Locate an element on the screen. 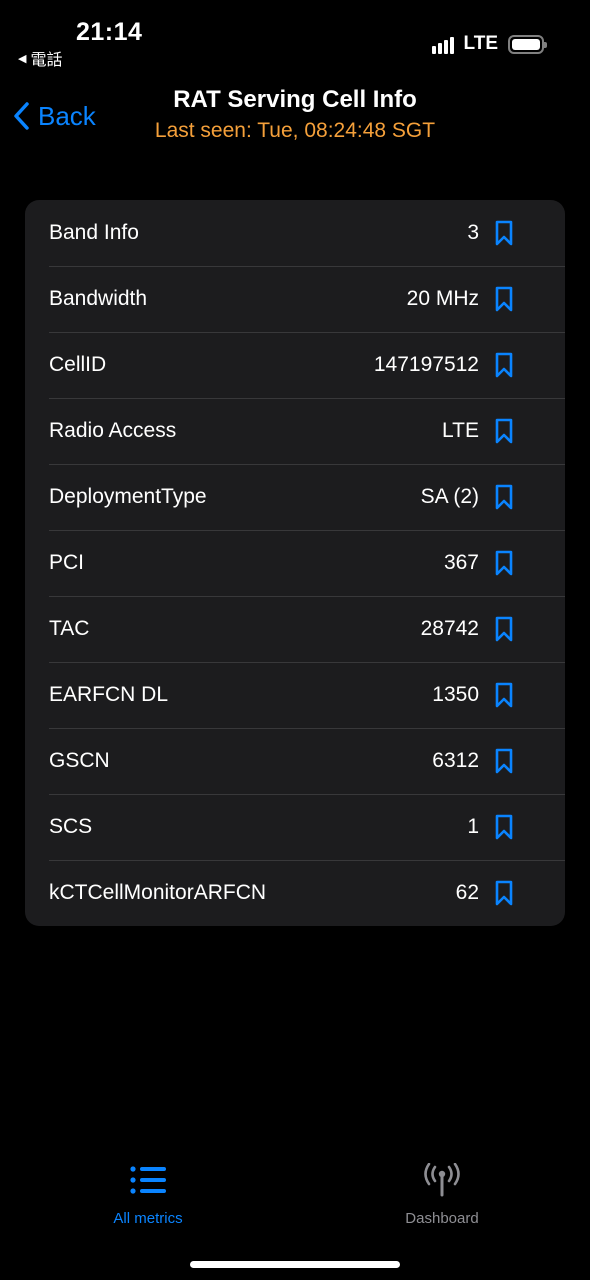  antenna-icon is located at coordinates (442, 1180).